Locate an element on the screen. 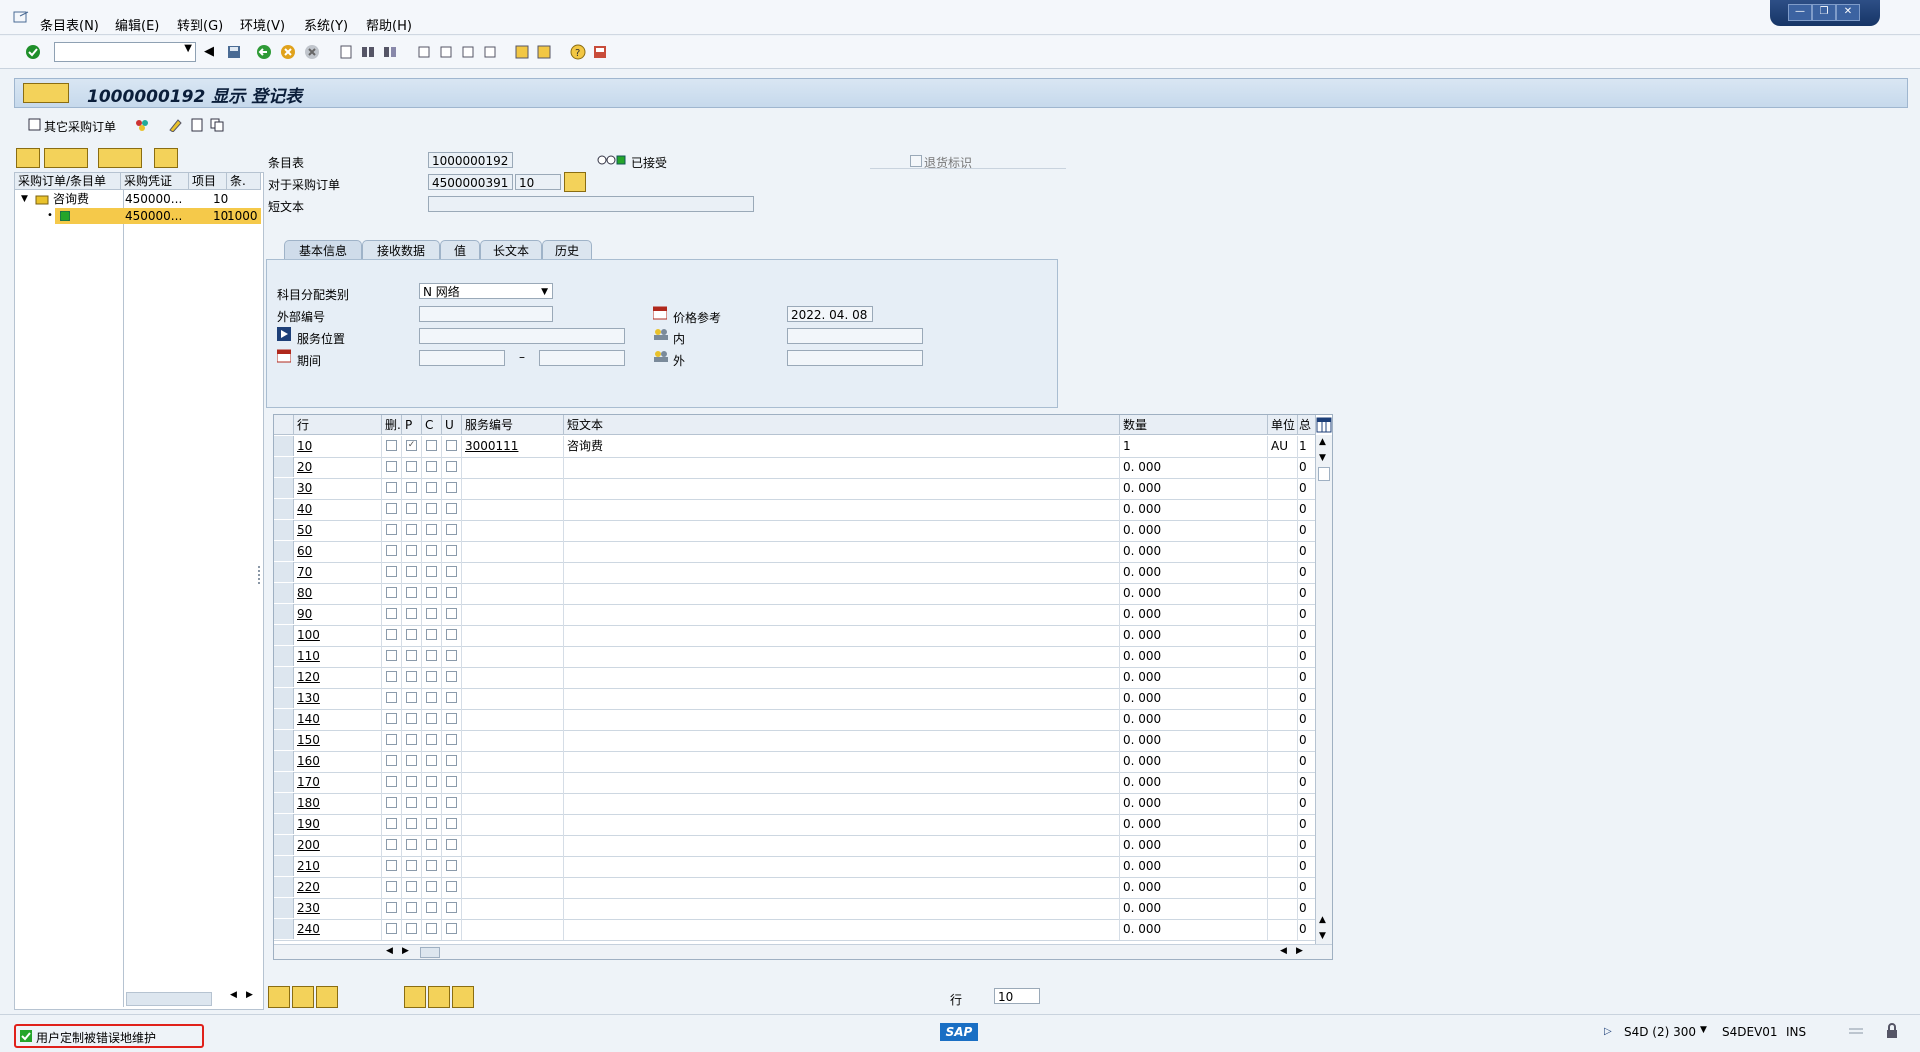 The image size is (1920, 1052). menu-icon is located at coordinates (21, 18).